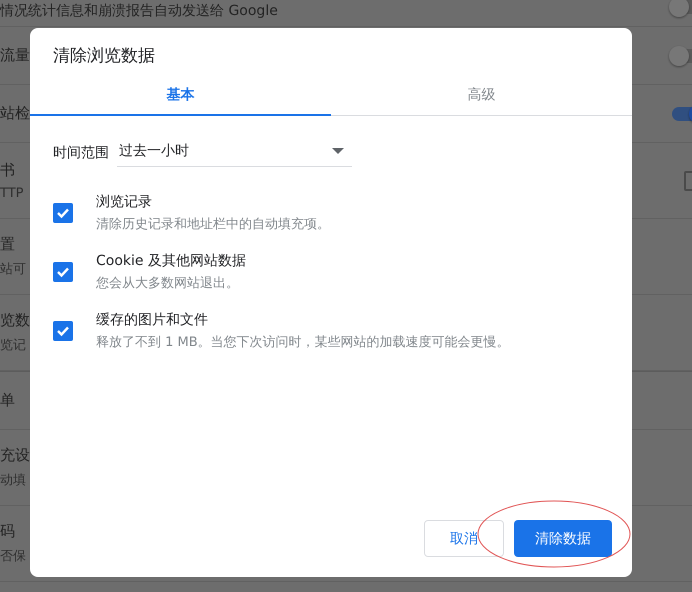 Image resolution: width=692 pixels, height=592 pixels. I want to click on setting-description: 站可, so click(13, 269).